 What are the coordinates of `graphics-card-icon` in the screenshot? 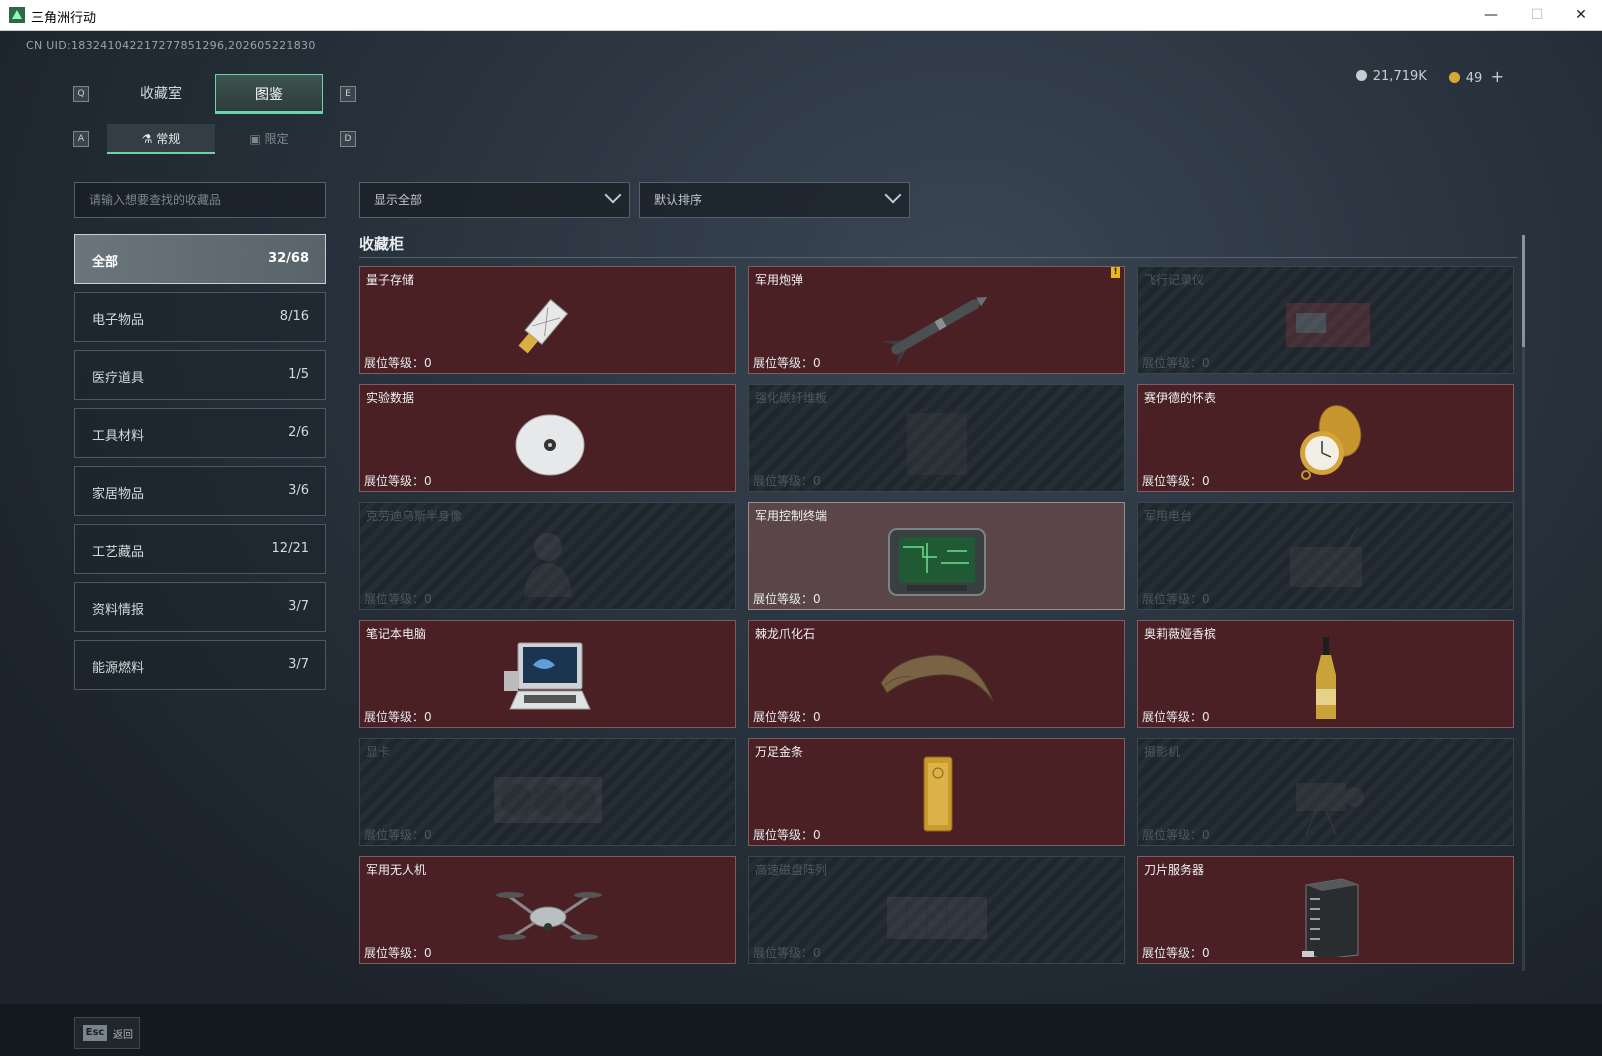 It's located at (547, 800).